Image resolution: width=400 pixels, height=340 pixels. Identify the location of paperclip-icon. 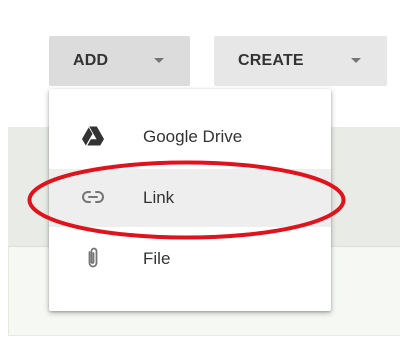
(93, 257).